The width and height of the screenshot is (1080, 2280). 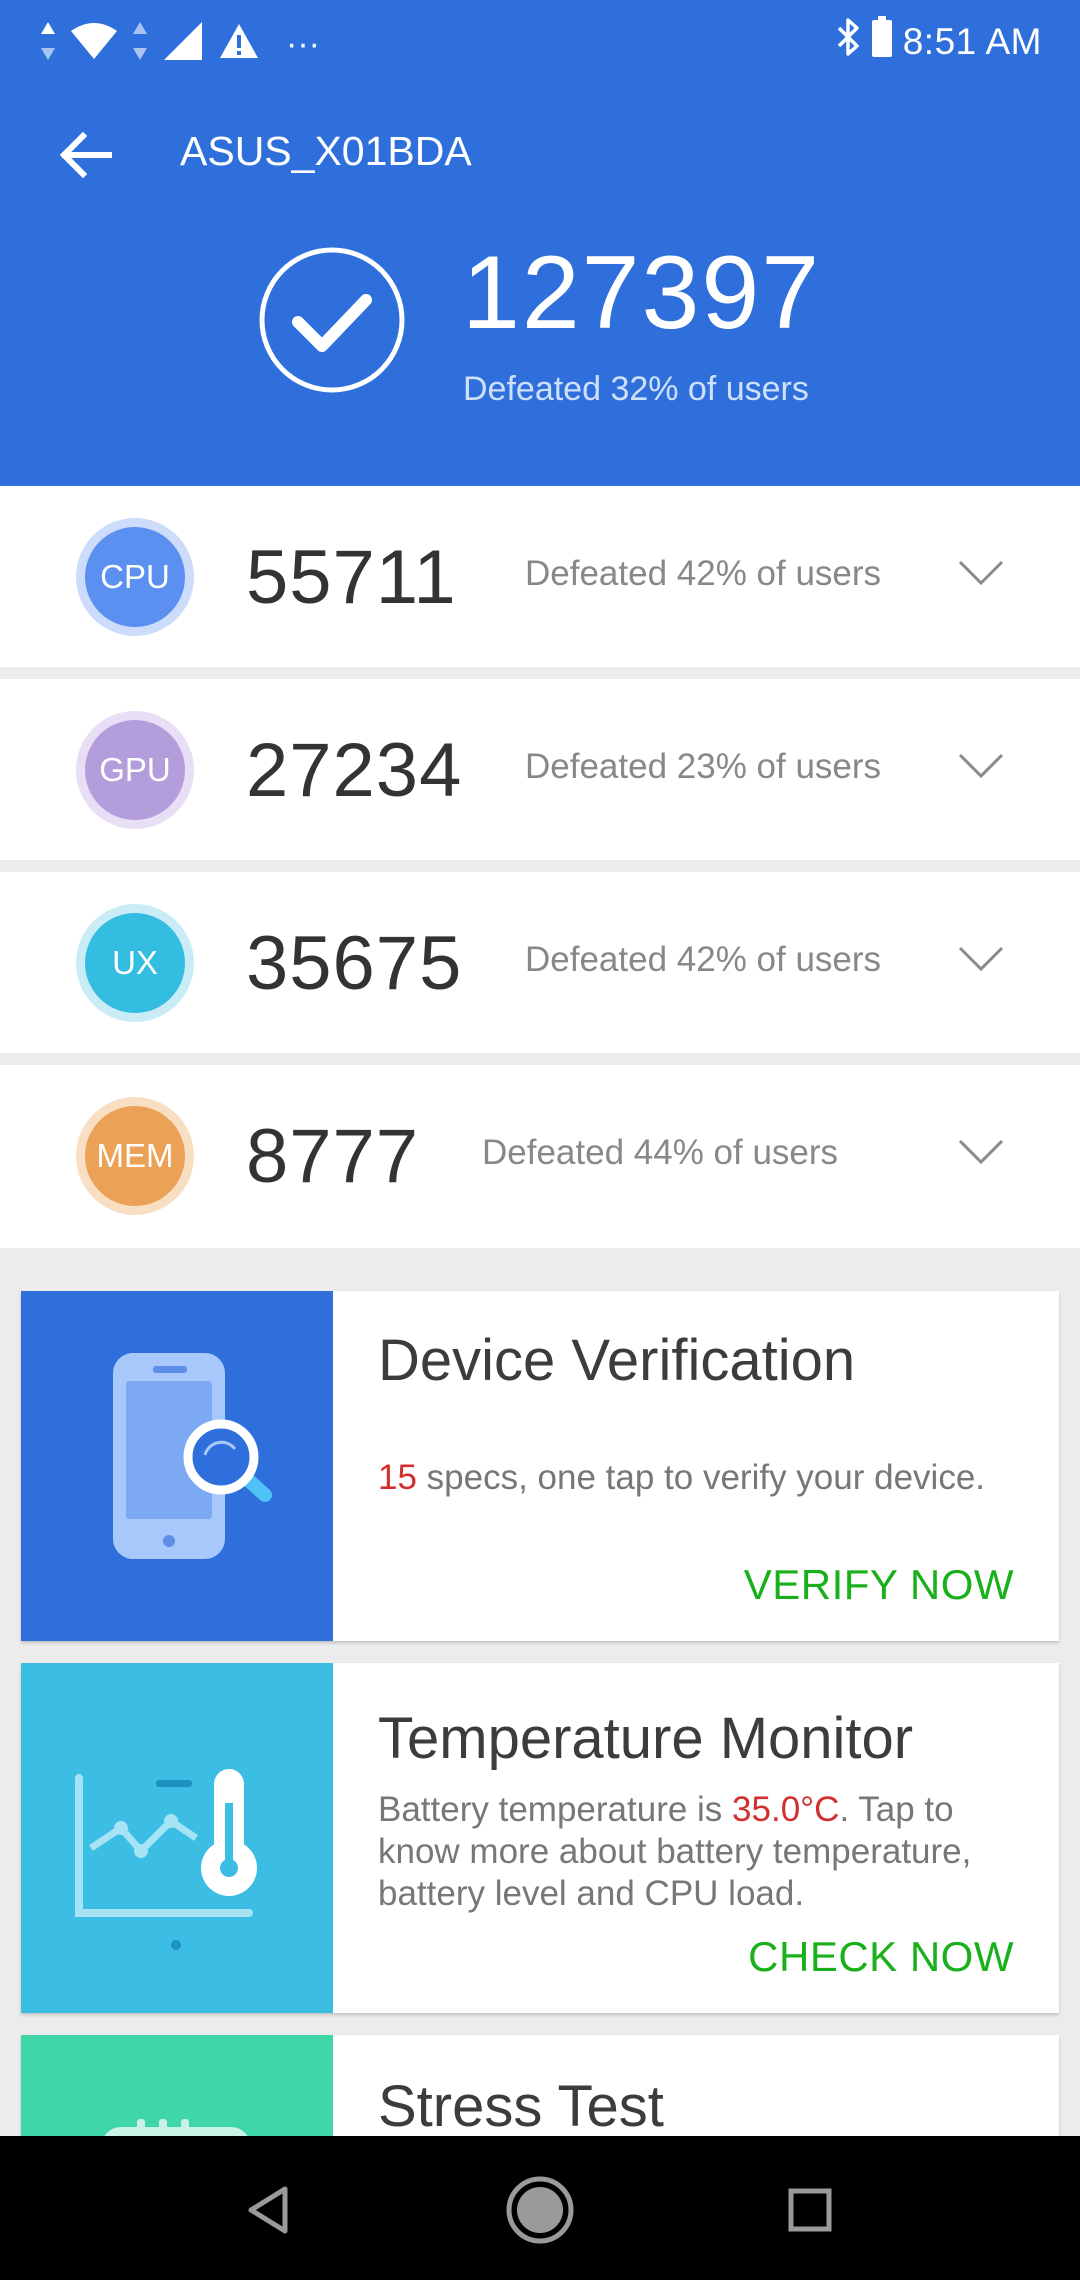 I want to click on score-row-mem: MEM 8777 Defeated 44% of users, so click(x=540, y=1156).